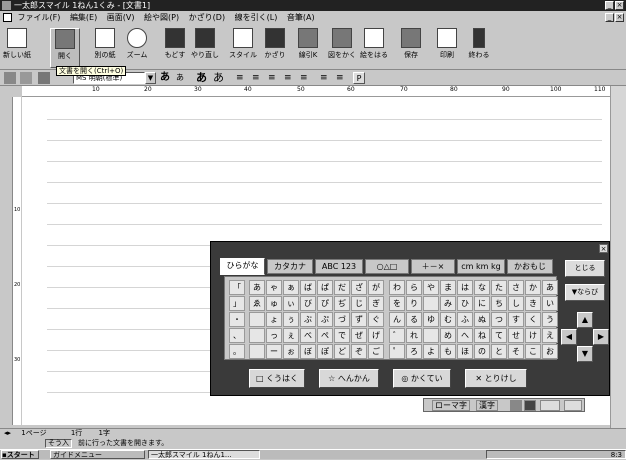 This screenshot has width=626, height=460. Describe the element at coordinates (290, 266) in the screenshot. I see `tab-katakana: カタカナ` at that location.